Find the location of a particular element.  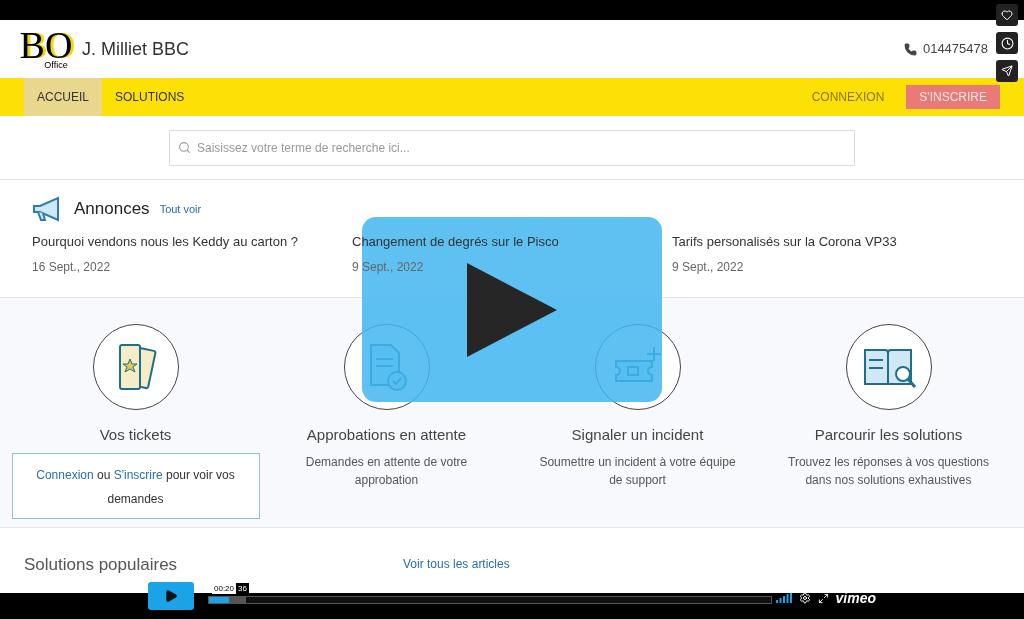

volume-icon is located at coordinates (783, 598).